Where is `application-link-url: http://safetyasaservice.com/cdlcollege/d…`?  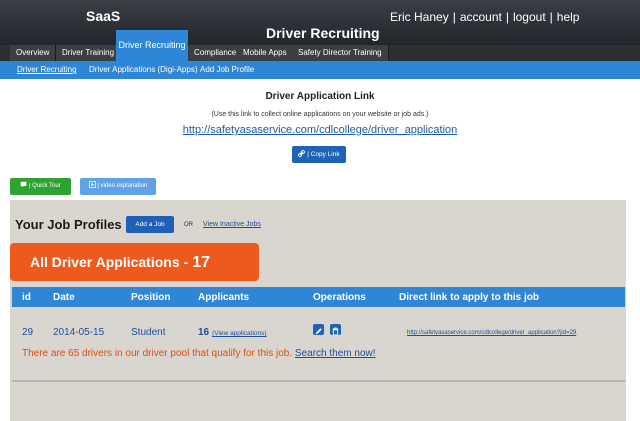
application-link-url: http://safetyasaservice.com/cdlcollege/d… is located at coordinates (320, 130).